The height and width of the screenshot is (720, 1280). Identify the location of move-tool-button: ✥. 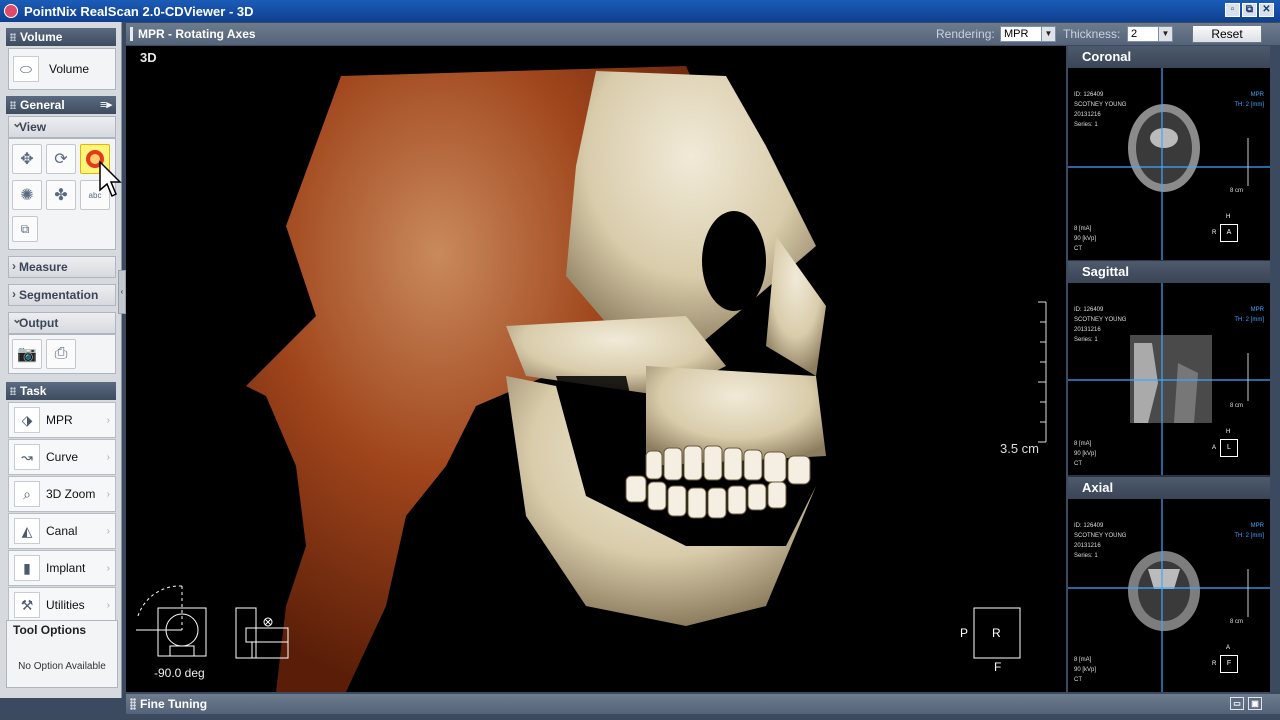
(27, 159).